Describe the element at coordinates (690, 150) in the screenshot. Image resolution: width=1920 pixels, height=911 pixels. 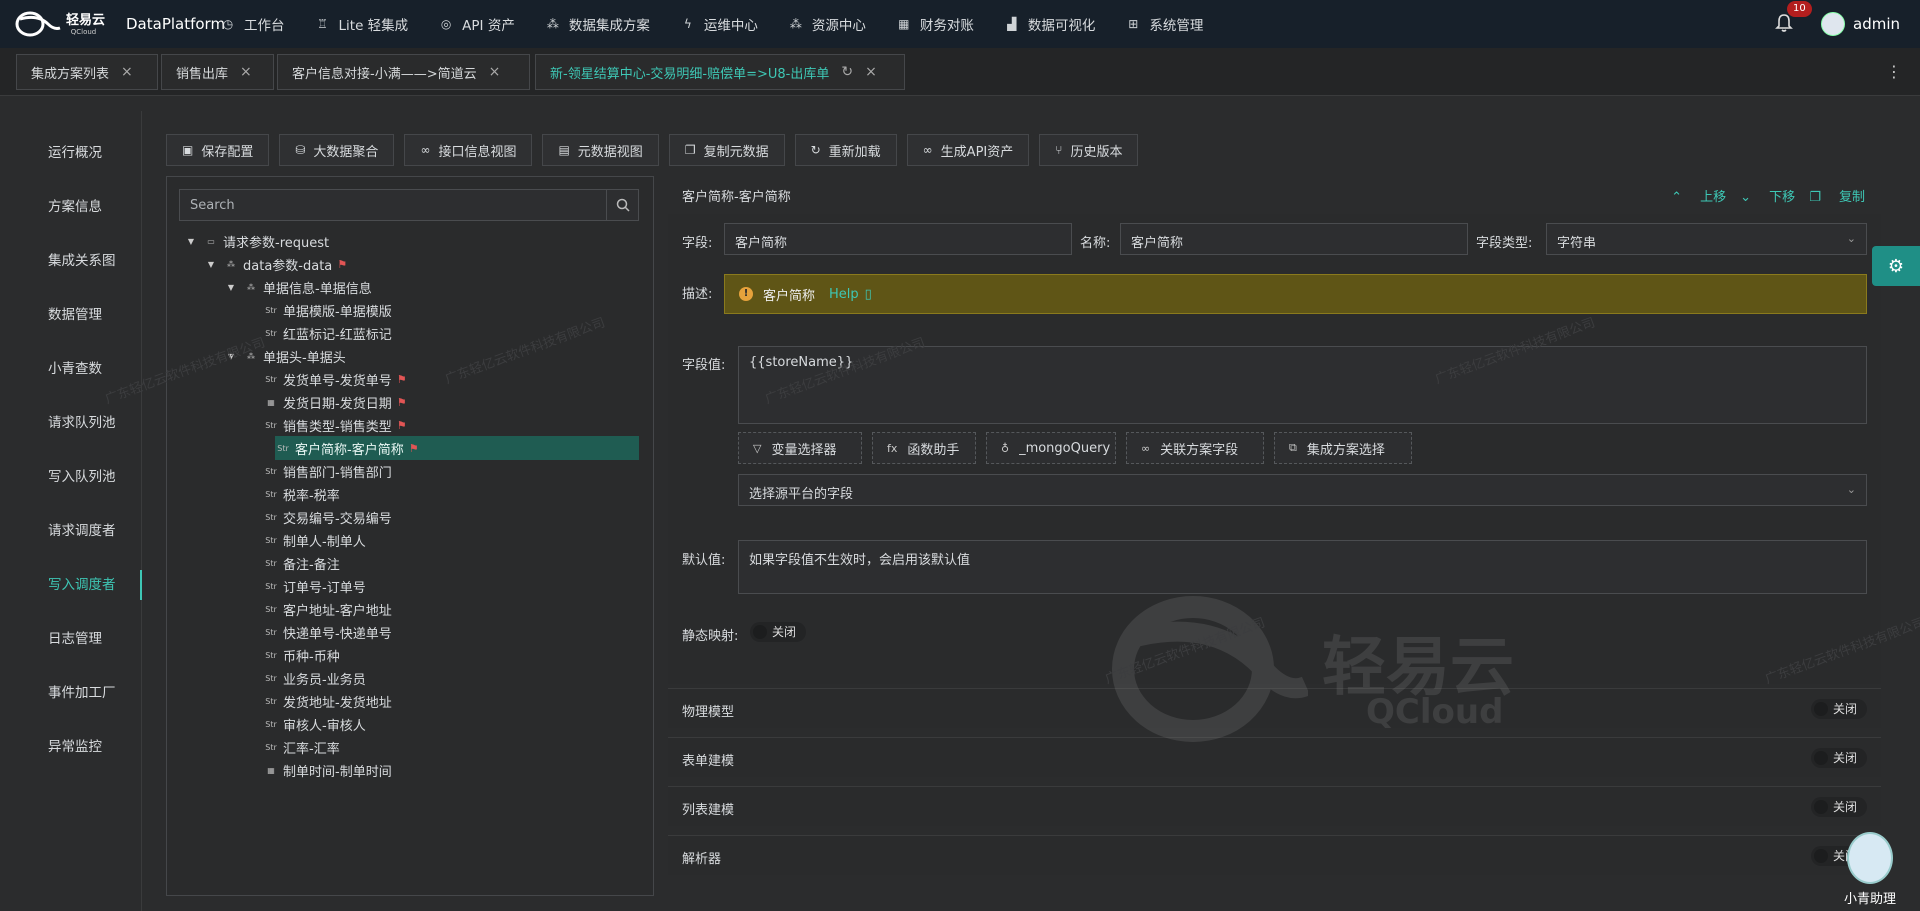
I see `copy-icon: ❐` at that location.